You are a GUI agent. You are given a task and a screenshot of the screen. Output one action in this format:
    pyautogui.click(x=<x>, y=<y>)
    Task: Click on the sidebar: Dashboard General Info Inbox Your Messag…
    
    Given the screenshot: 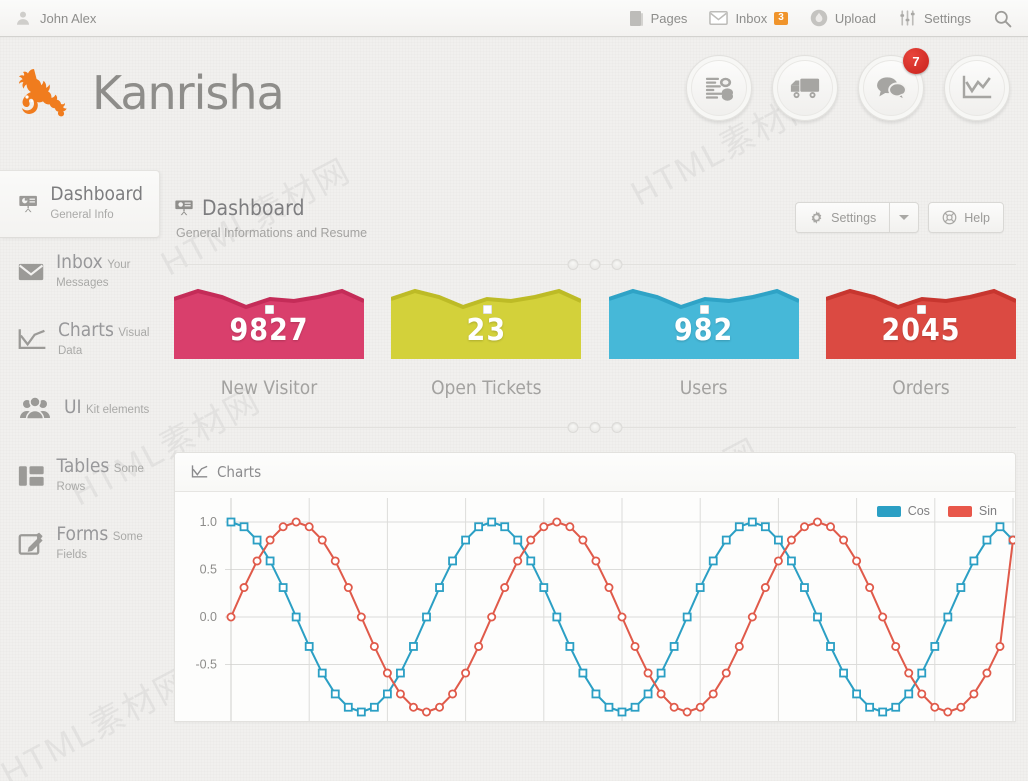 What is the action you would take?
    pyautogui.click(x=81, y=475)
    